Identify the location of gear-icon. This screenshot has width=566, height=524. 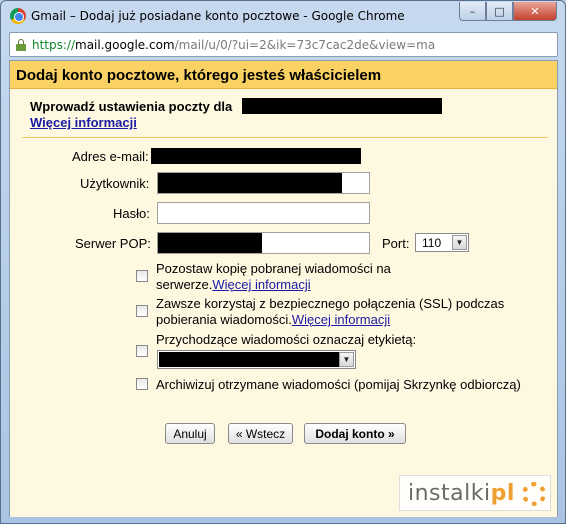
(534, 494).